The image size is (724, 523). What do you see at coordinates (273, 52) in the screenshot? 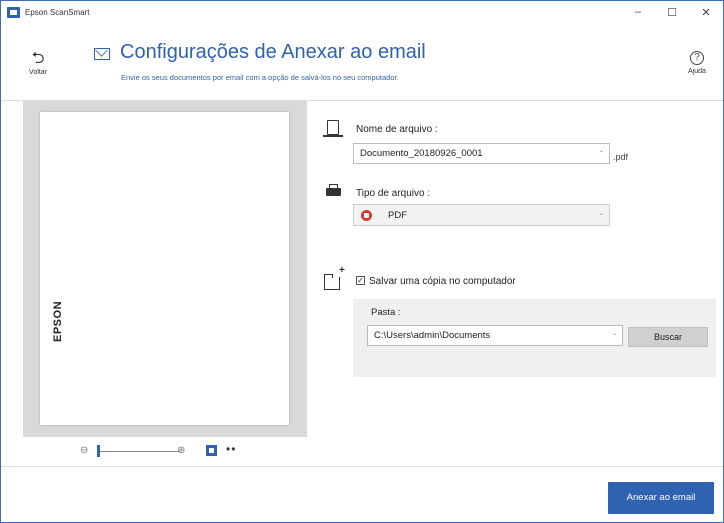
I see `page-title: Configurações de Anexar ao email` at bounding box center [273, 52].